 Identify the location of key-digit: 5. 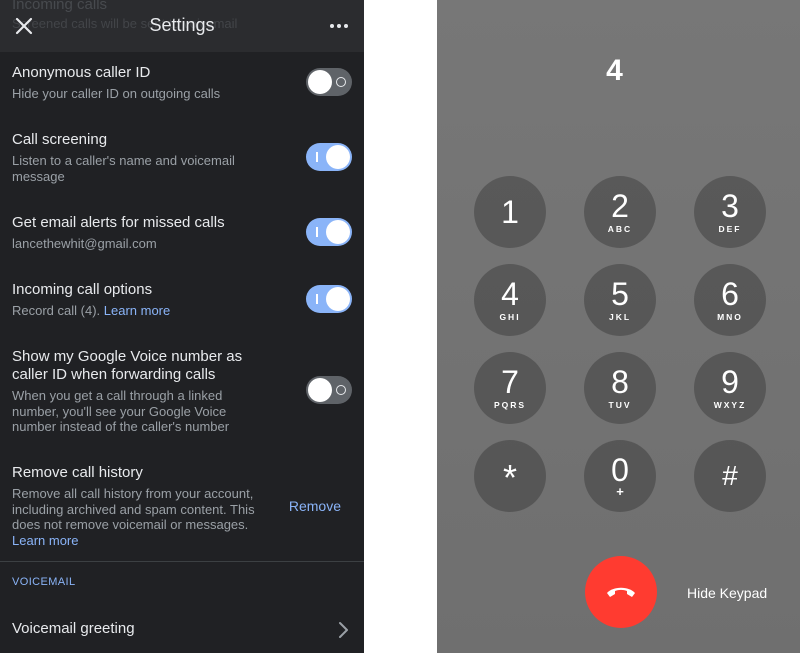
(620, 294).